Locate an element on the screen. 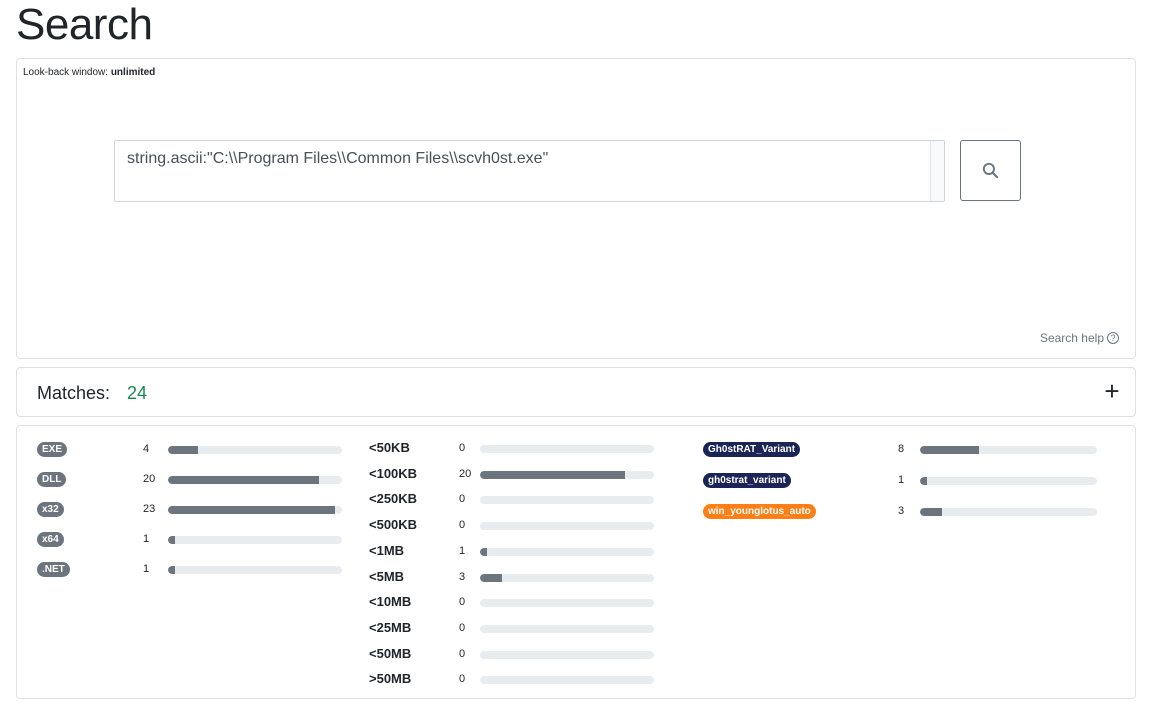  family-facet-row: Gh0stRAT_Variant 8 is located at coordinates (903, 450).